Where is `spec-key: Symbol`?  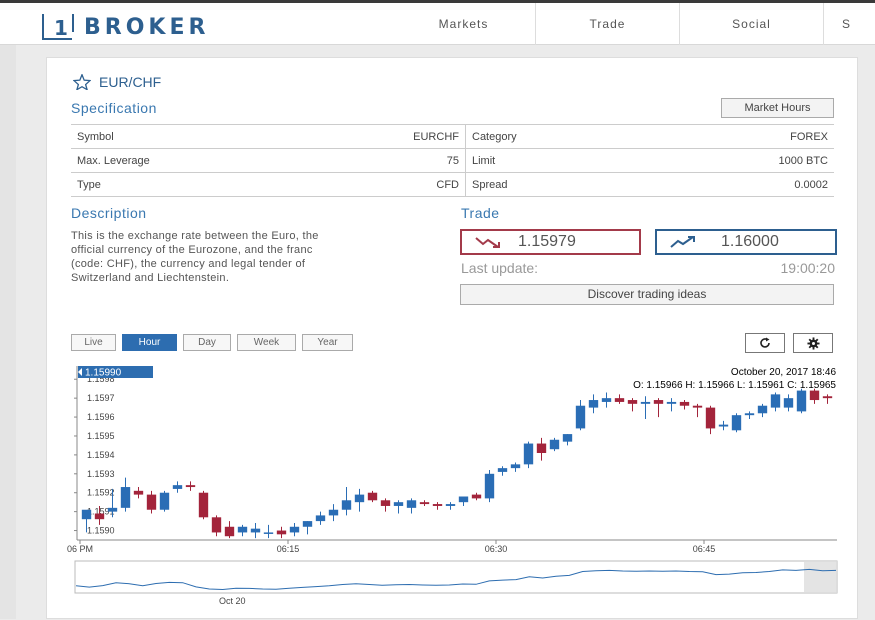
spec-key: Symbol is located at coordinates (152, 136).